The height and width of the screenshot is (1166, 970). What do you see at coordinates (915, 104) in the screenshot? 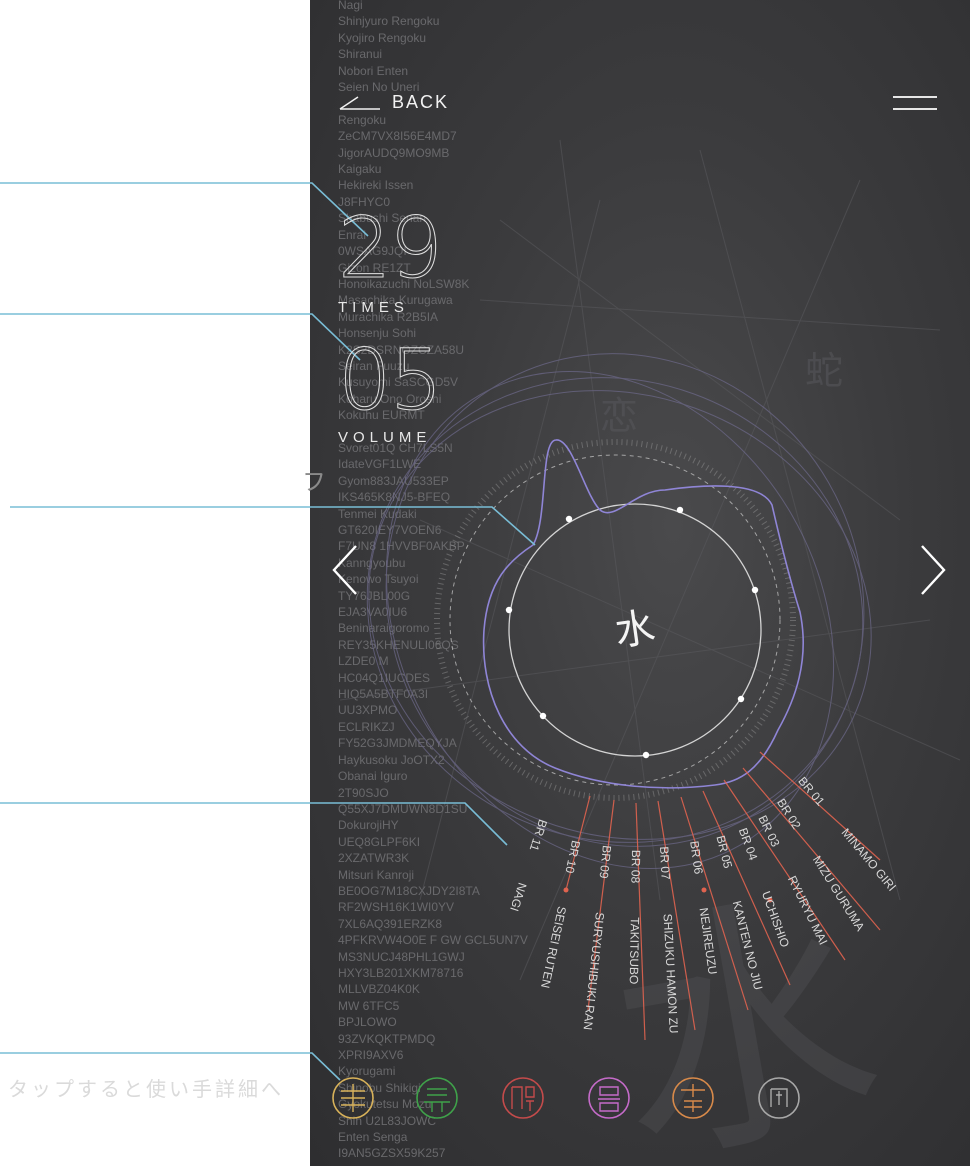
I see `menu-button` at bounding box center [915, 104].